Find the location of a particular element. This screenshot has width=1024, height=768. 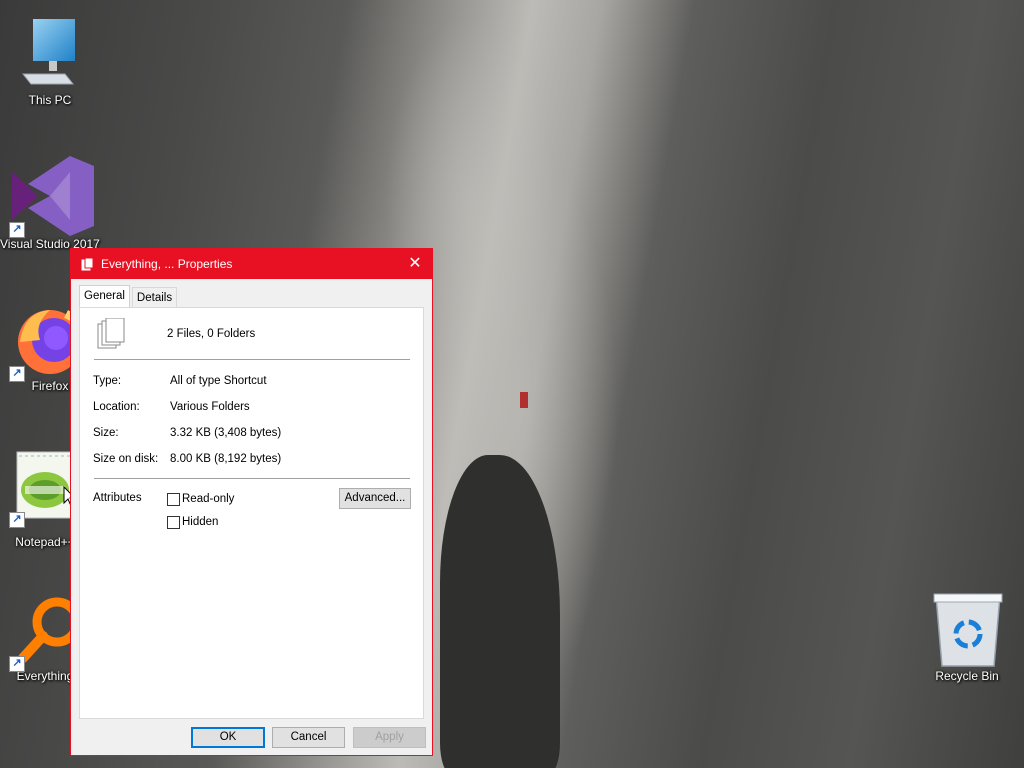

tab-general: General is located at coordinates (104, 296).